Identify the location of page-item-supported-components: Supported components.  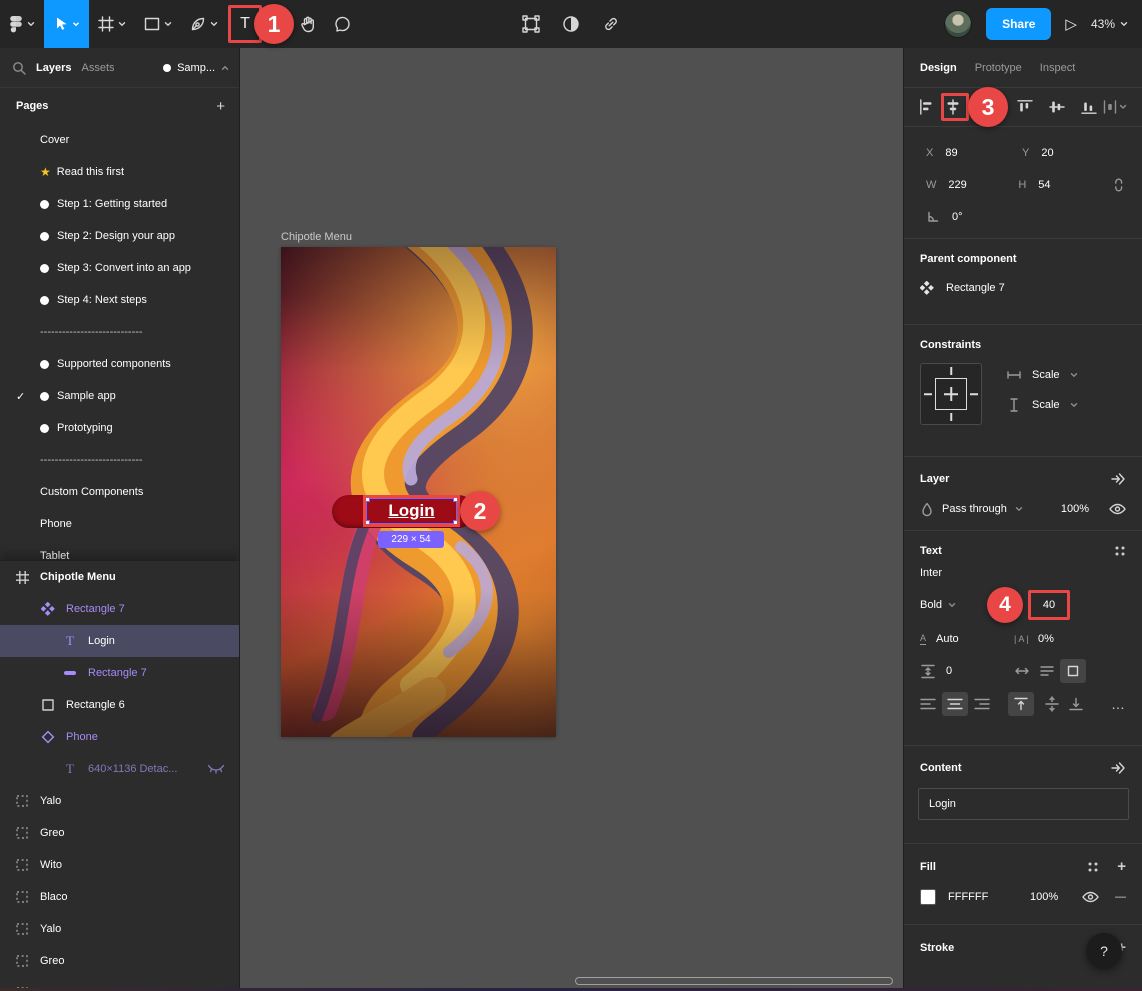
(119, 364).